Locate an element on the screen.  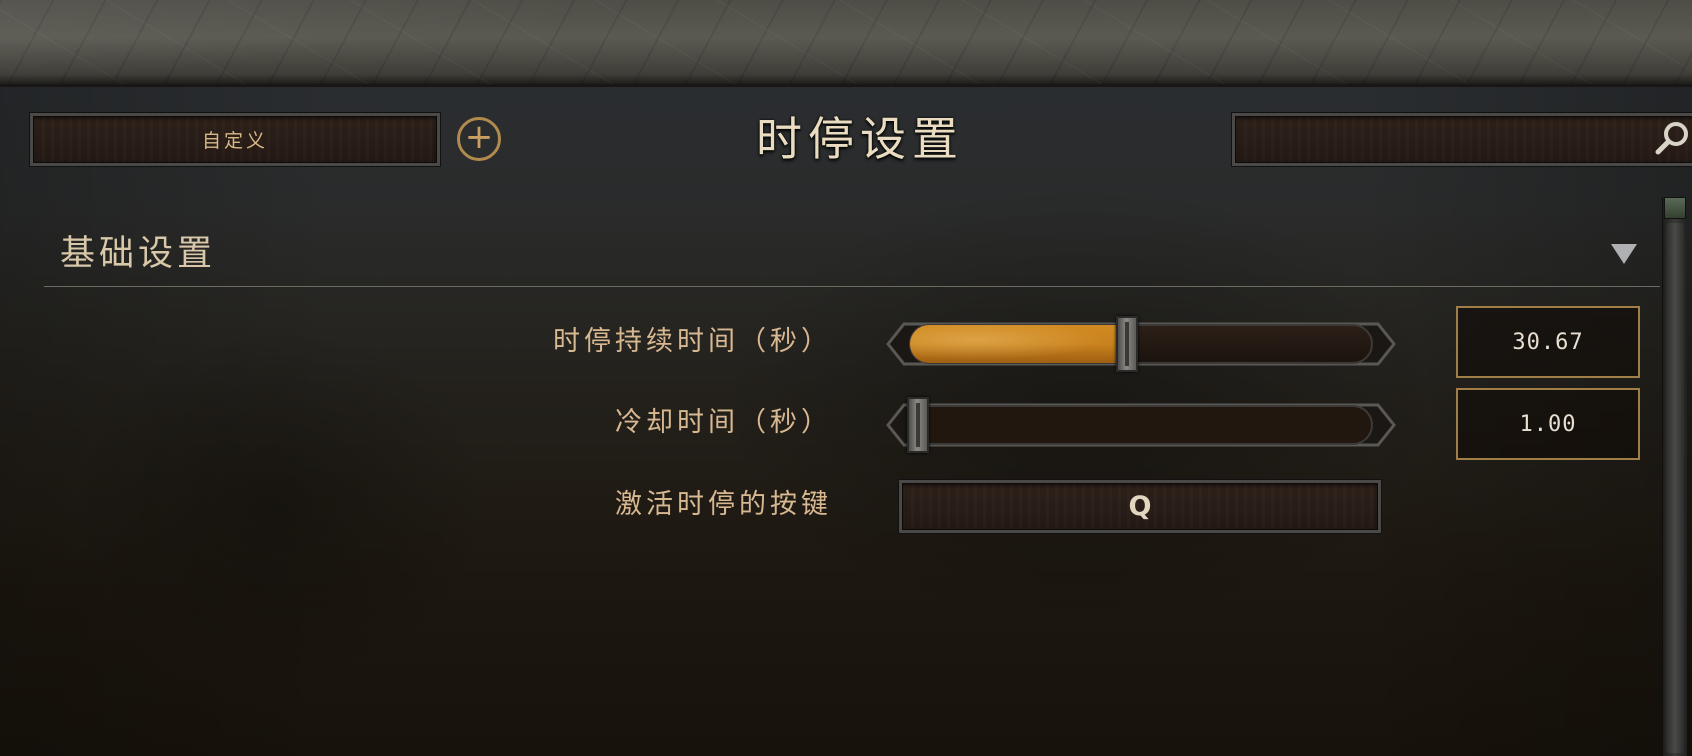
hotkey-button: Q is located at coordinates (1140, 506).